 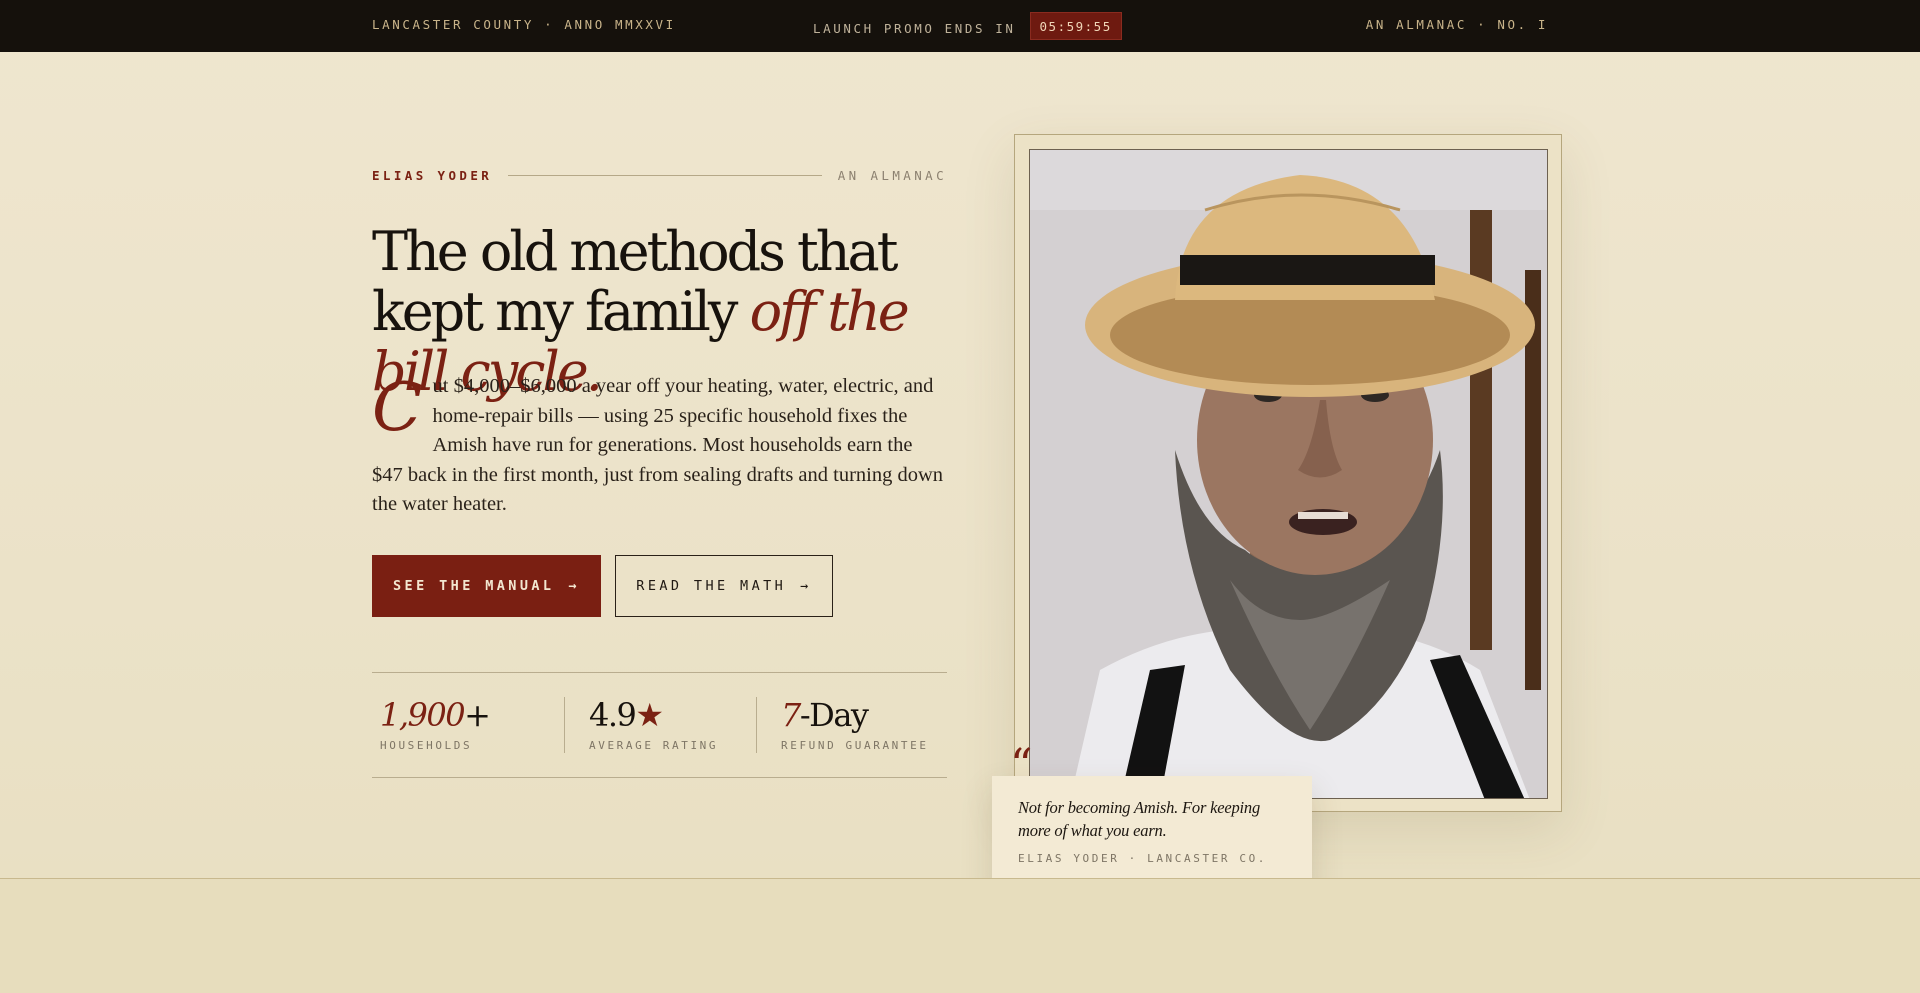 I want to click on countdown-timer: 05:59:55, so click(x=1075, y=26).